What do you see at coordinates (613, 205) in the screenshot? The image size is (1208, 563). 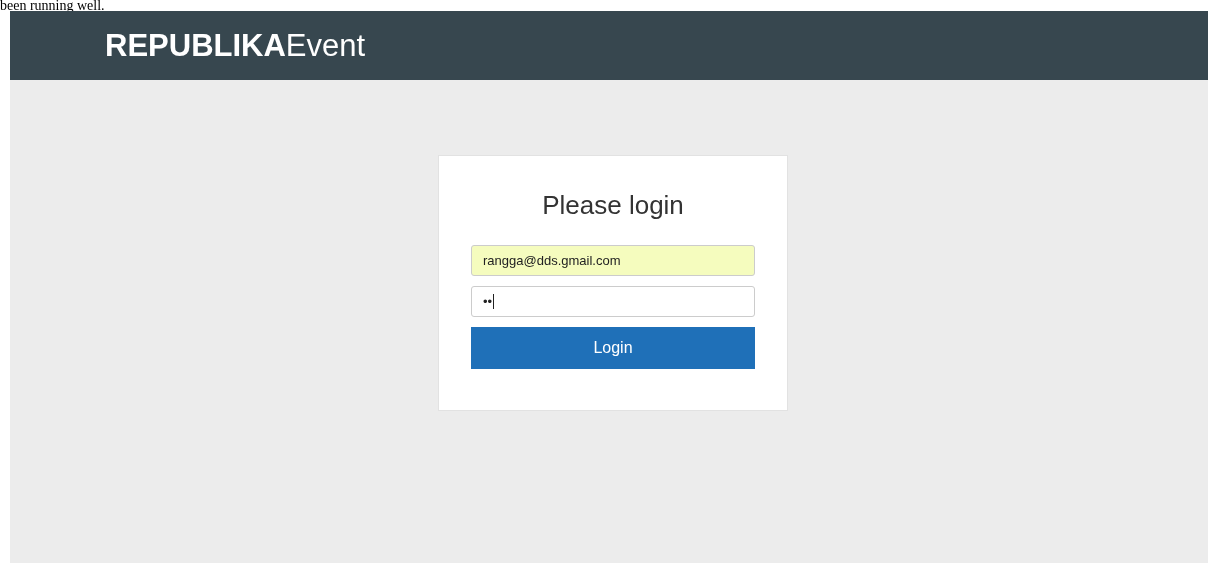 I see `login-title: Please login` at bounding box center [613, 205].